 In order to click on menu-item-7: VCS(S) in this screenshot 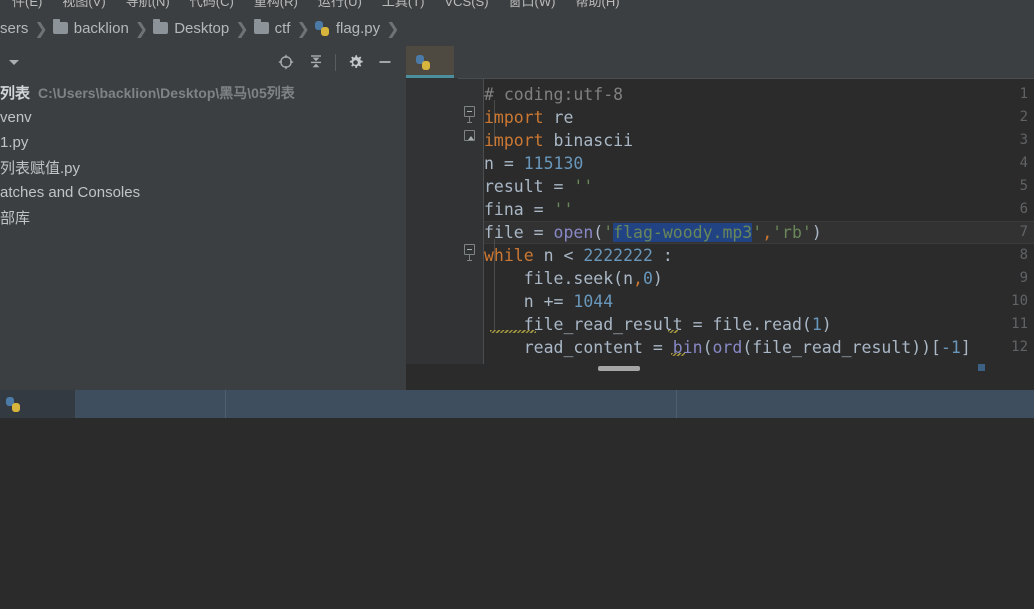, I will do `click(466, 6)`.